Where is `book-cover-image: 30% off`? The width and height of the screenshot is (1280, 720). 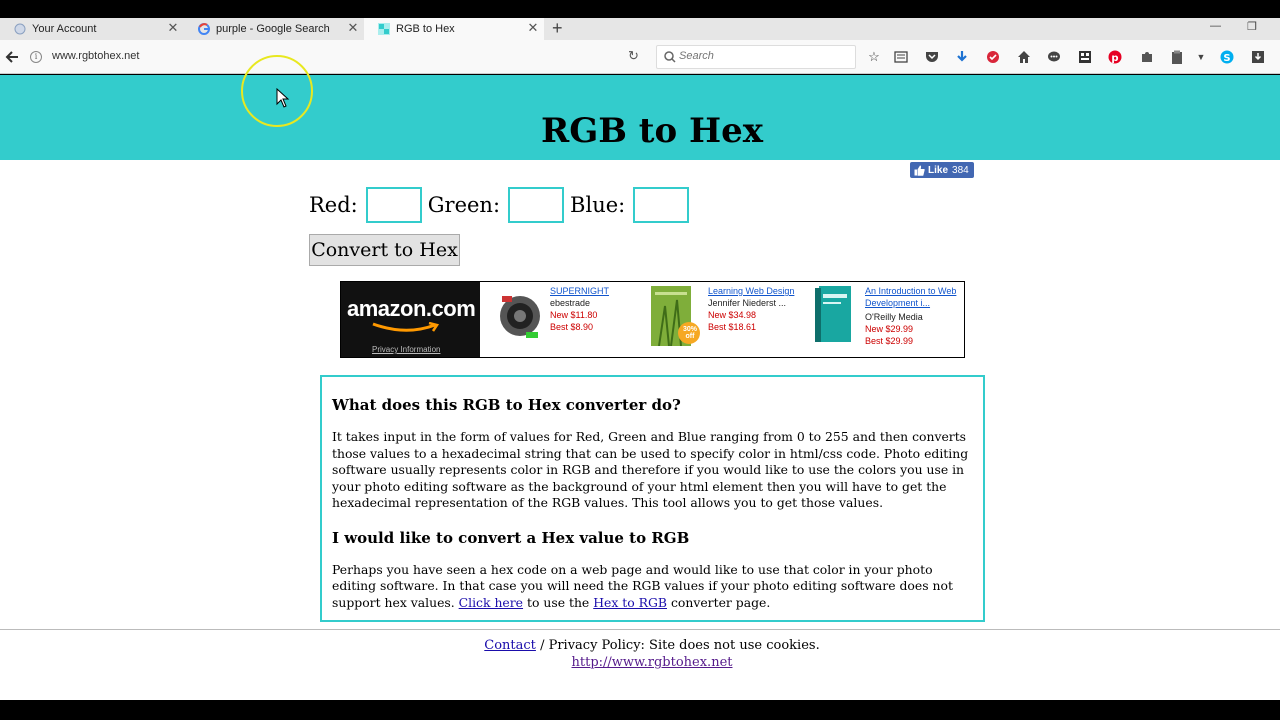 book-cover-image: 30% off is located at coordinates (676, 316).